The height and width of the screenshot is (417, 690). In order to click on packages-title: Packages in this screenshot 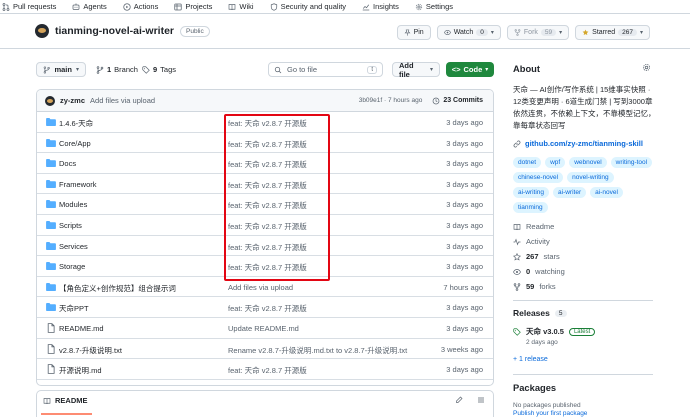, I will do `click(534, 388)`.